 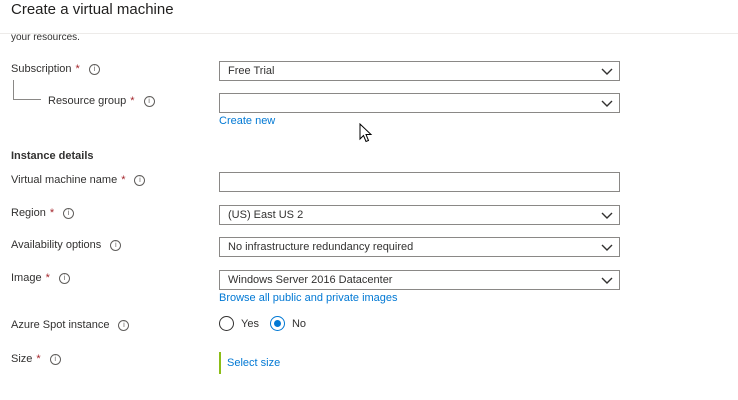 I want to click on spot-label-text: Azure Spot instance, so click(x=60, y=325).